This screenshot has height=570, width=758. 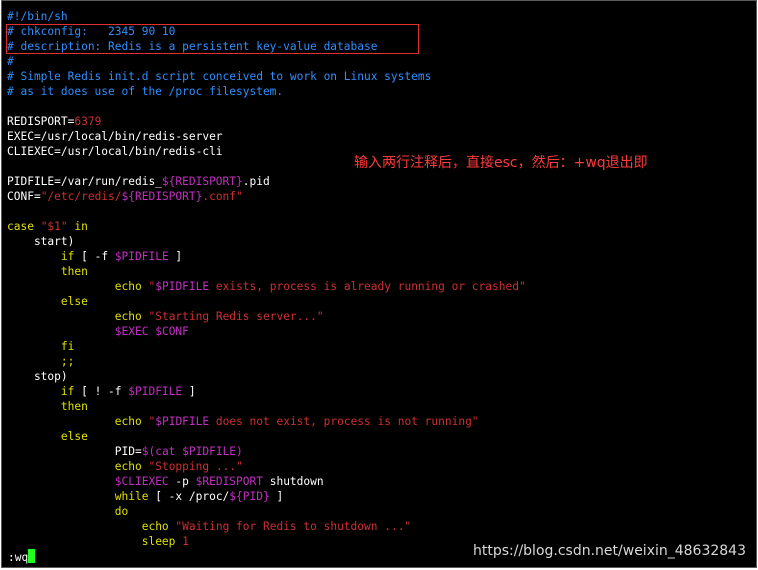 What do you see at coordinates (10, 61) in the screenshot?
I see `code-token-comment: #` at bounding box center [10, 61].